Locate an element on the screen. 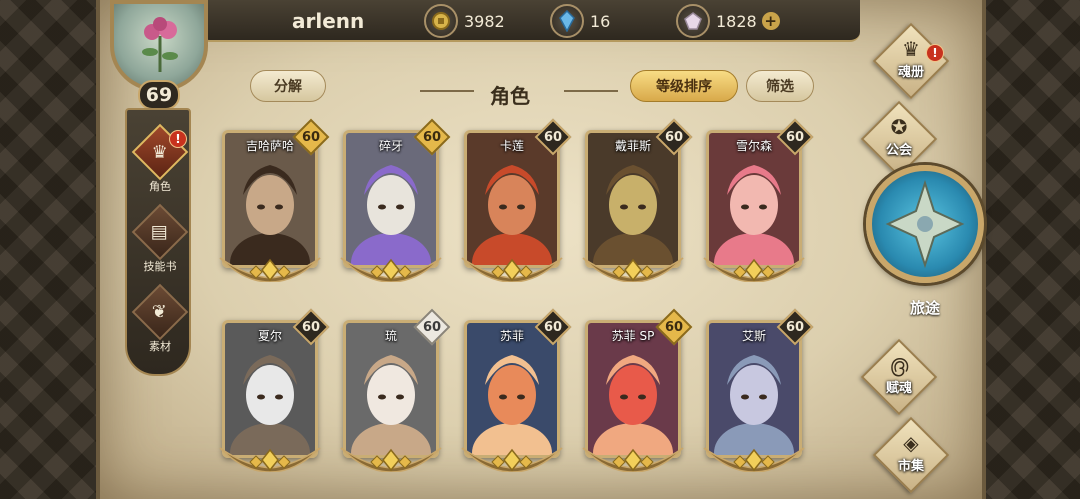  coin-icon is located at coordinates (441, 21).